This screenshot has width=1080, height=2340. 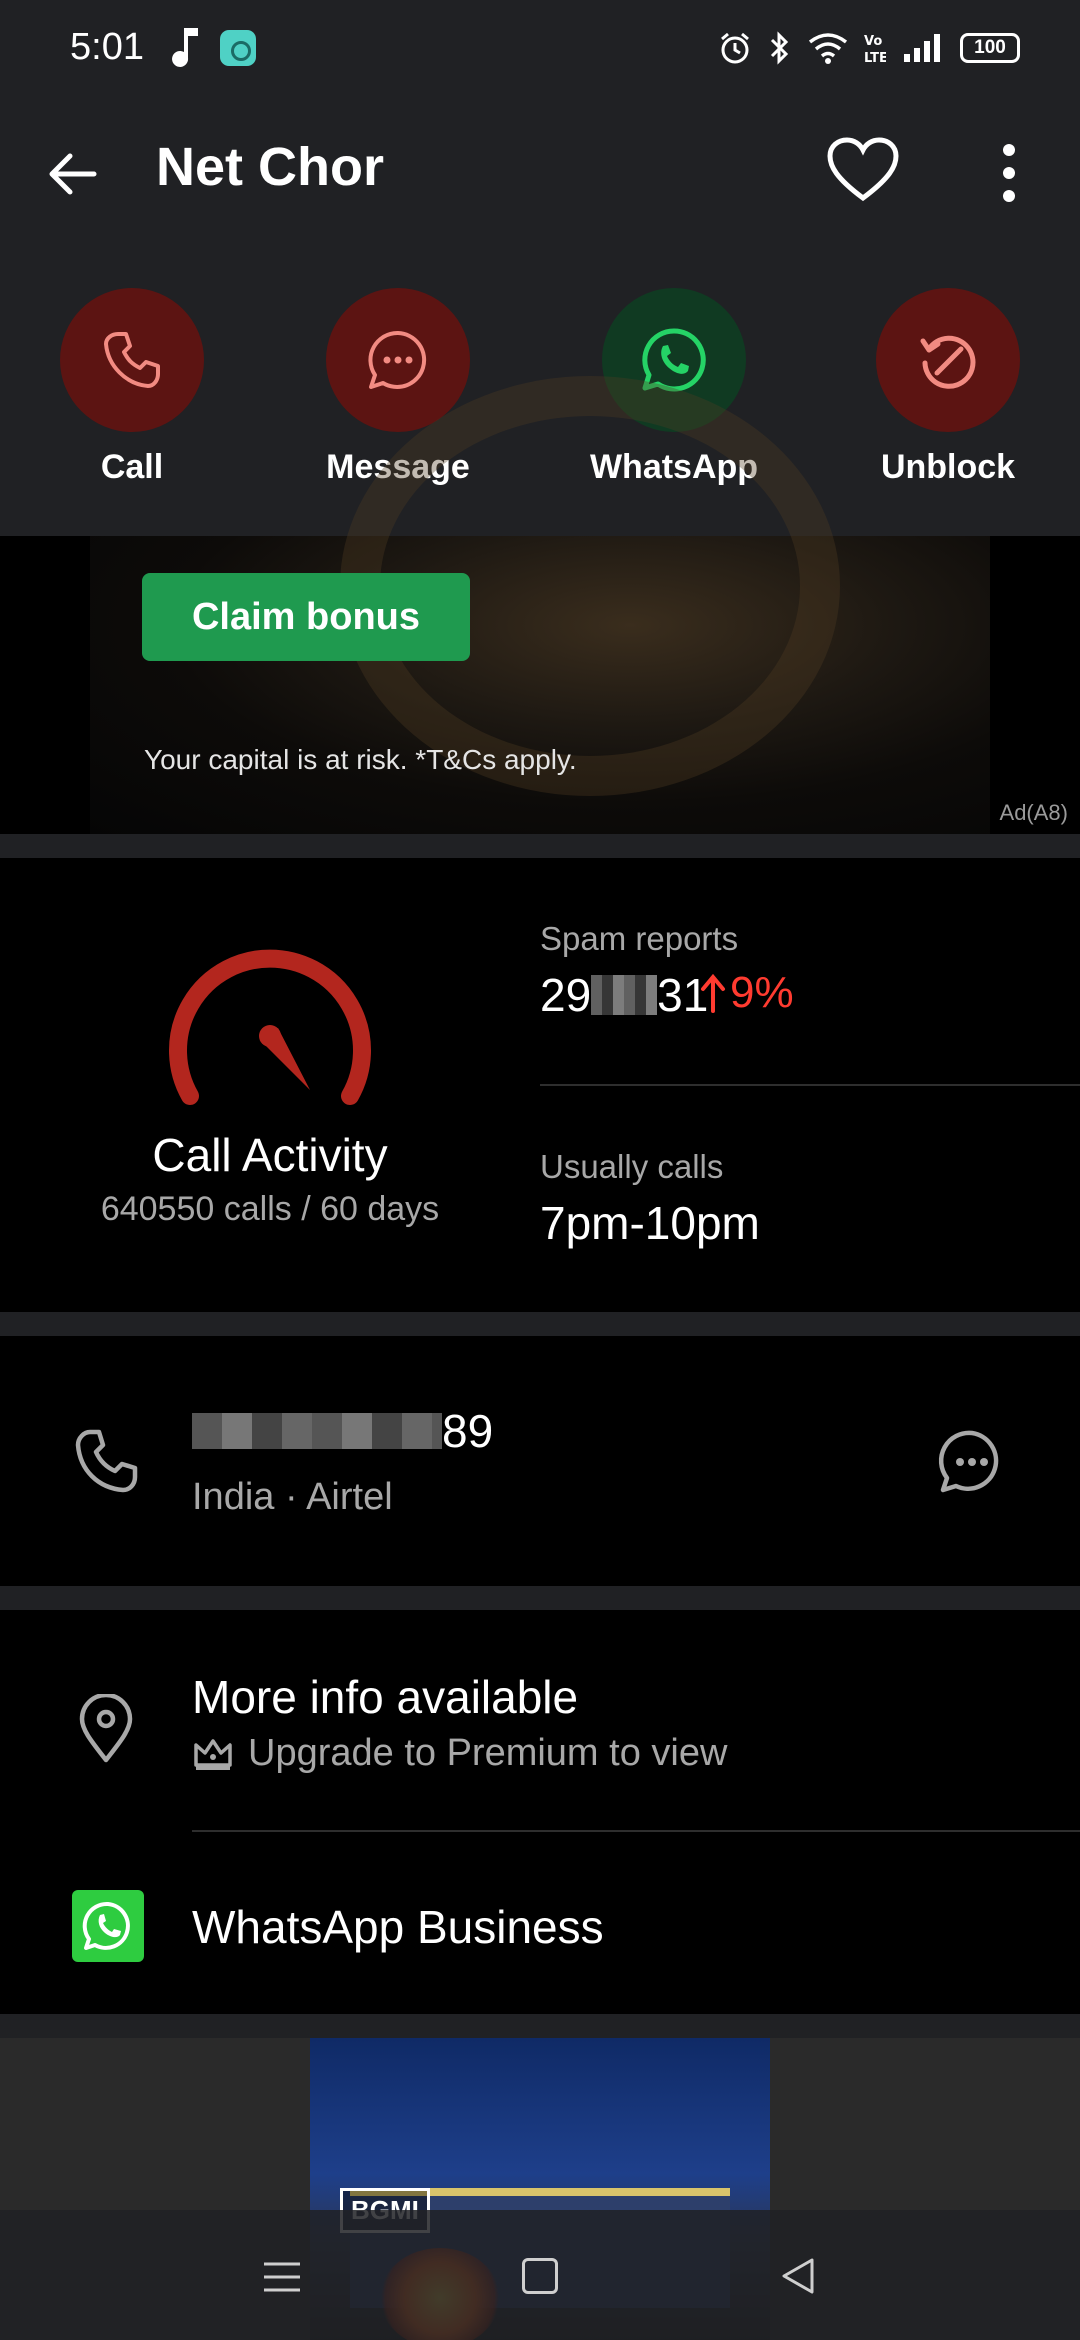 What do you see at coordinates (270, 1209) in the screenshot?
I see `call-activity-count: 640550 calls / 60 days` at bounding box center [270, 1209].